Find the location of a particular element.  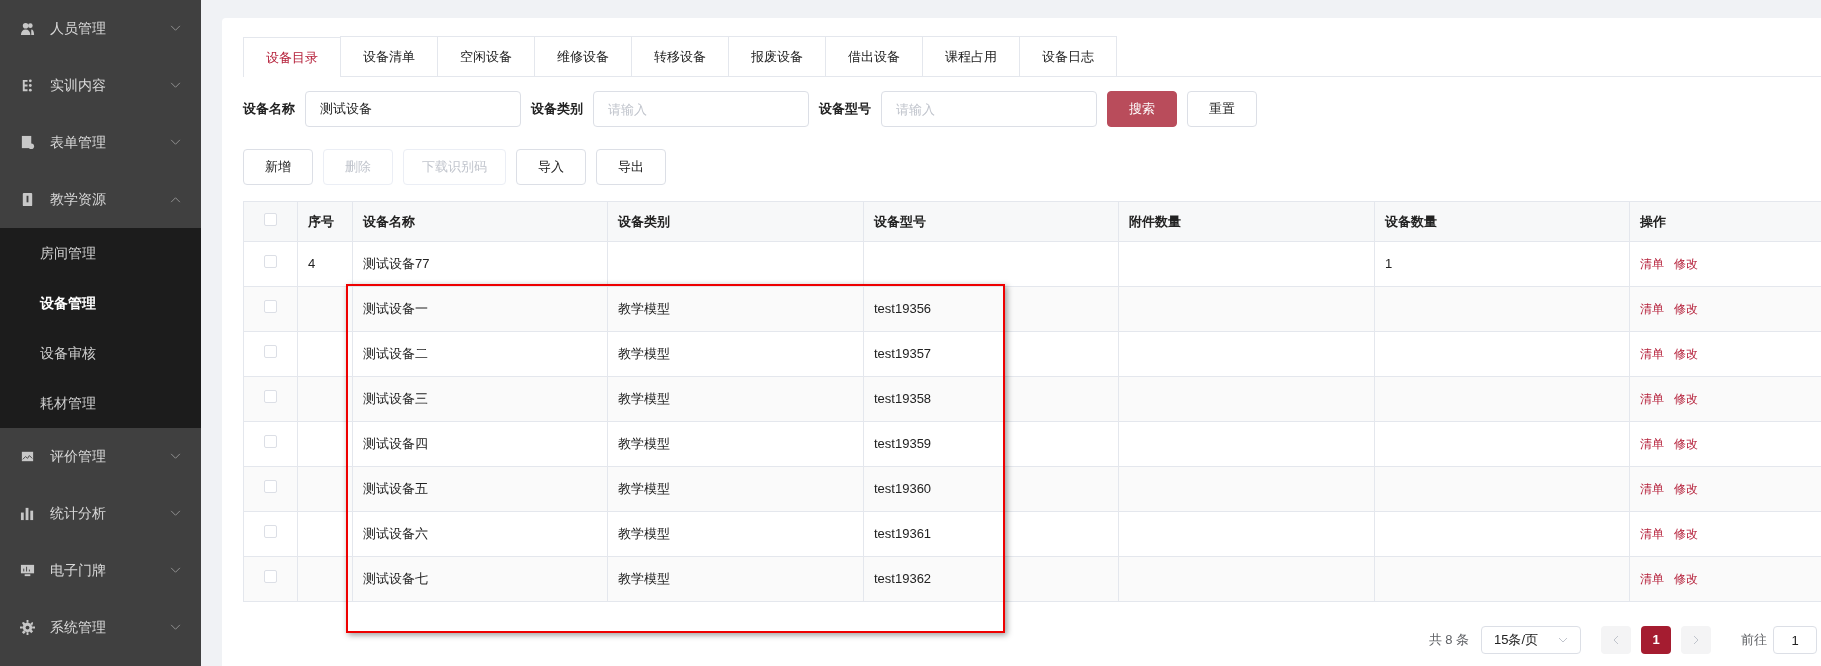

table-cell: test19360 is located at coordinates (903, 489).